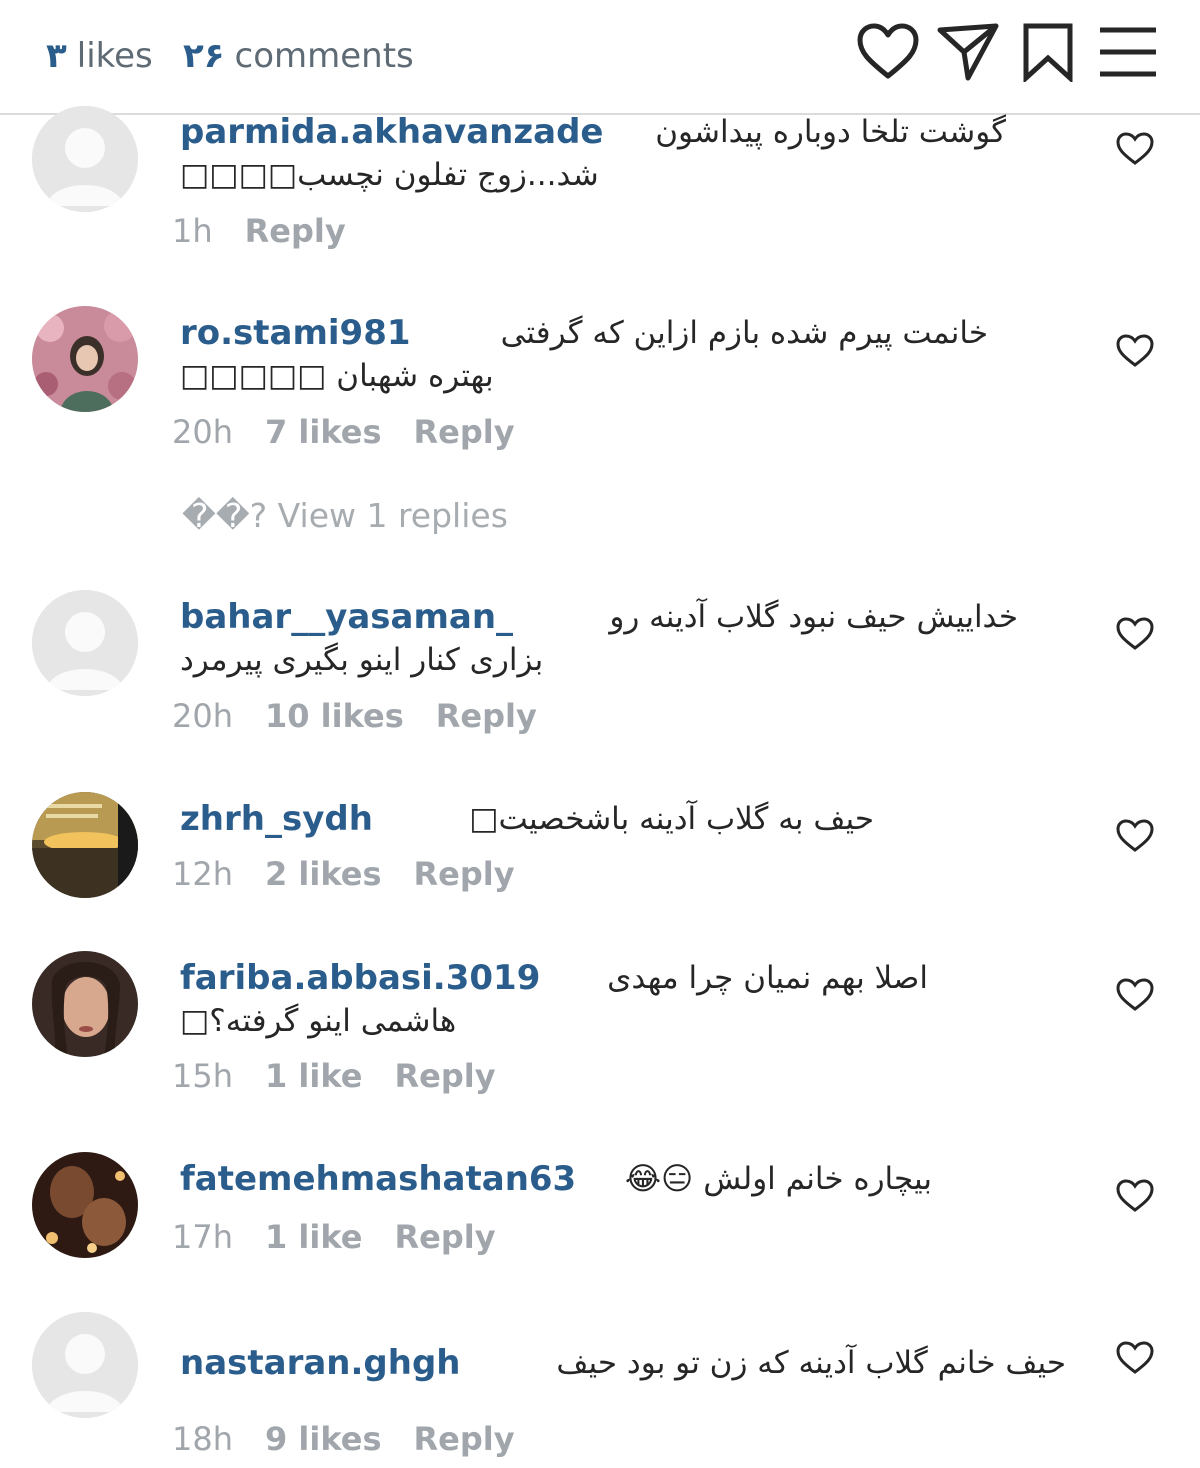 This screenshot has width=1200, height=1468. I want to click on bookmark-icon, so click(1048, 53).